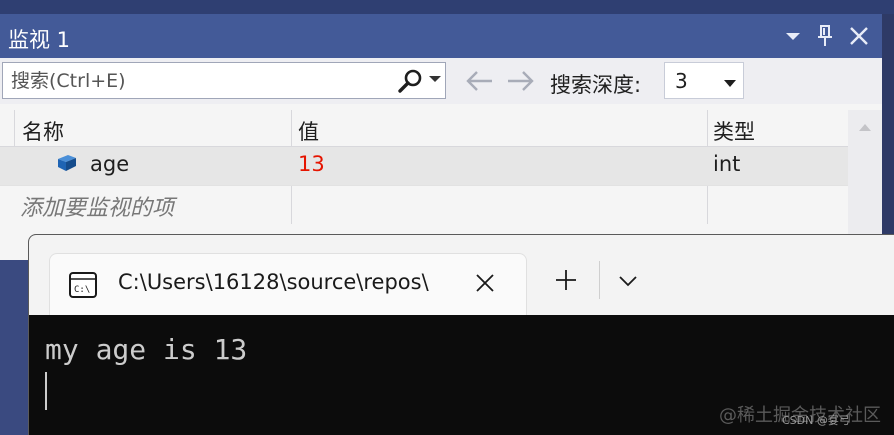 The height and width of the screenshot is (435, 894). What do you see at coordinates (14, 128) in the screenshot?
I see `column-divider` at bounding box center [14, 128].